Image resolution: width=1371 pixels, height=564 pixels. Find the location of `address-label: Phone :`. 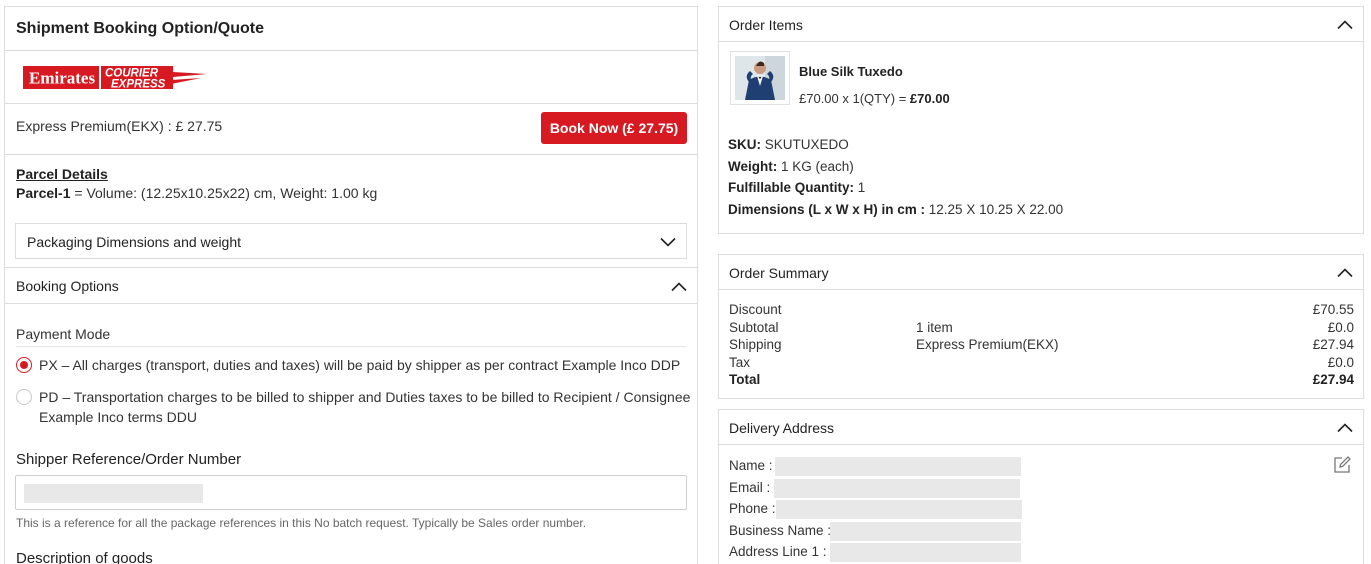

address-label: Phone : is located at coordinates (752, 508).